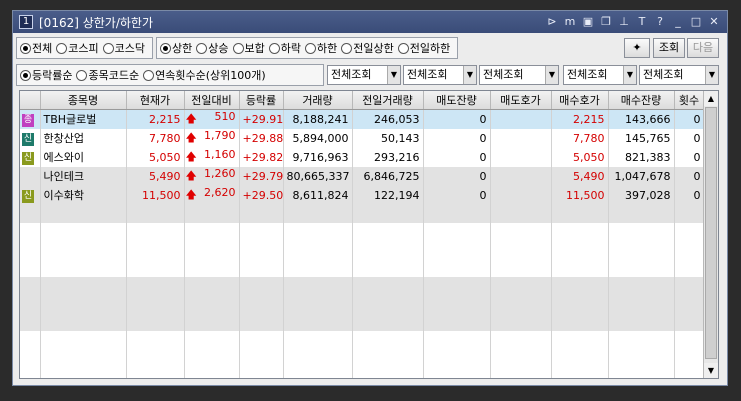 Image resolution: width=741 pixels, height=401 pixels. Describe the element at coordinates (580, 339) in the screenshot. I see `cell-bid` at that location.